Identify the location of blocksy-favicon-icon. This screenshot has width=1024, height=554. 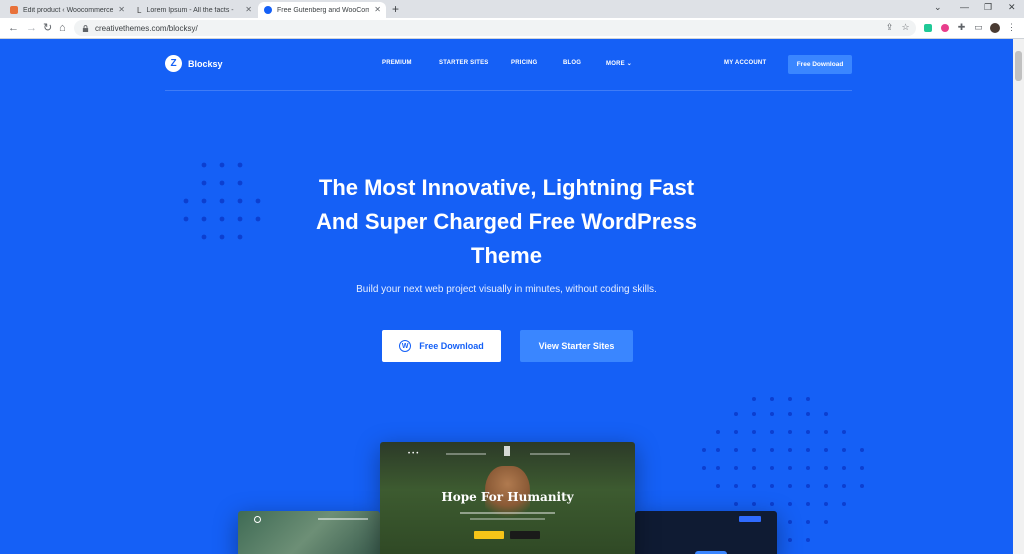
(268, 10).